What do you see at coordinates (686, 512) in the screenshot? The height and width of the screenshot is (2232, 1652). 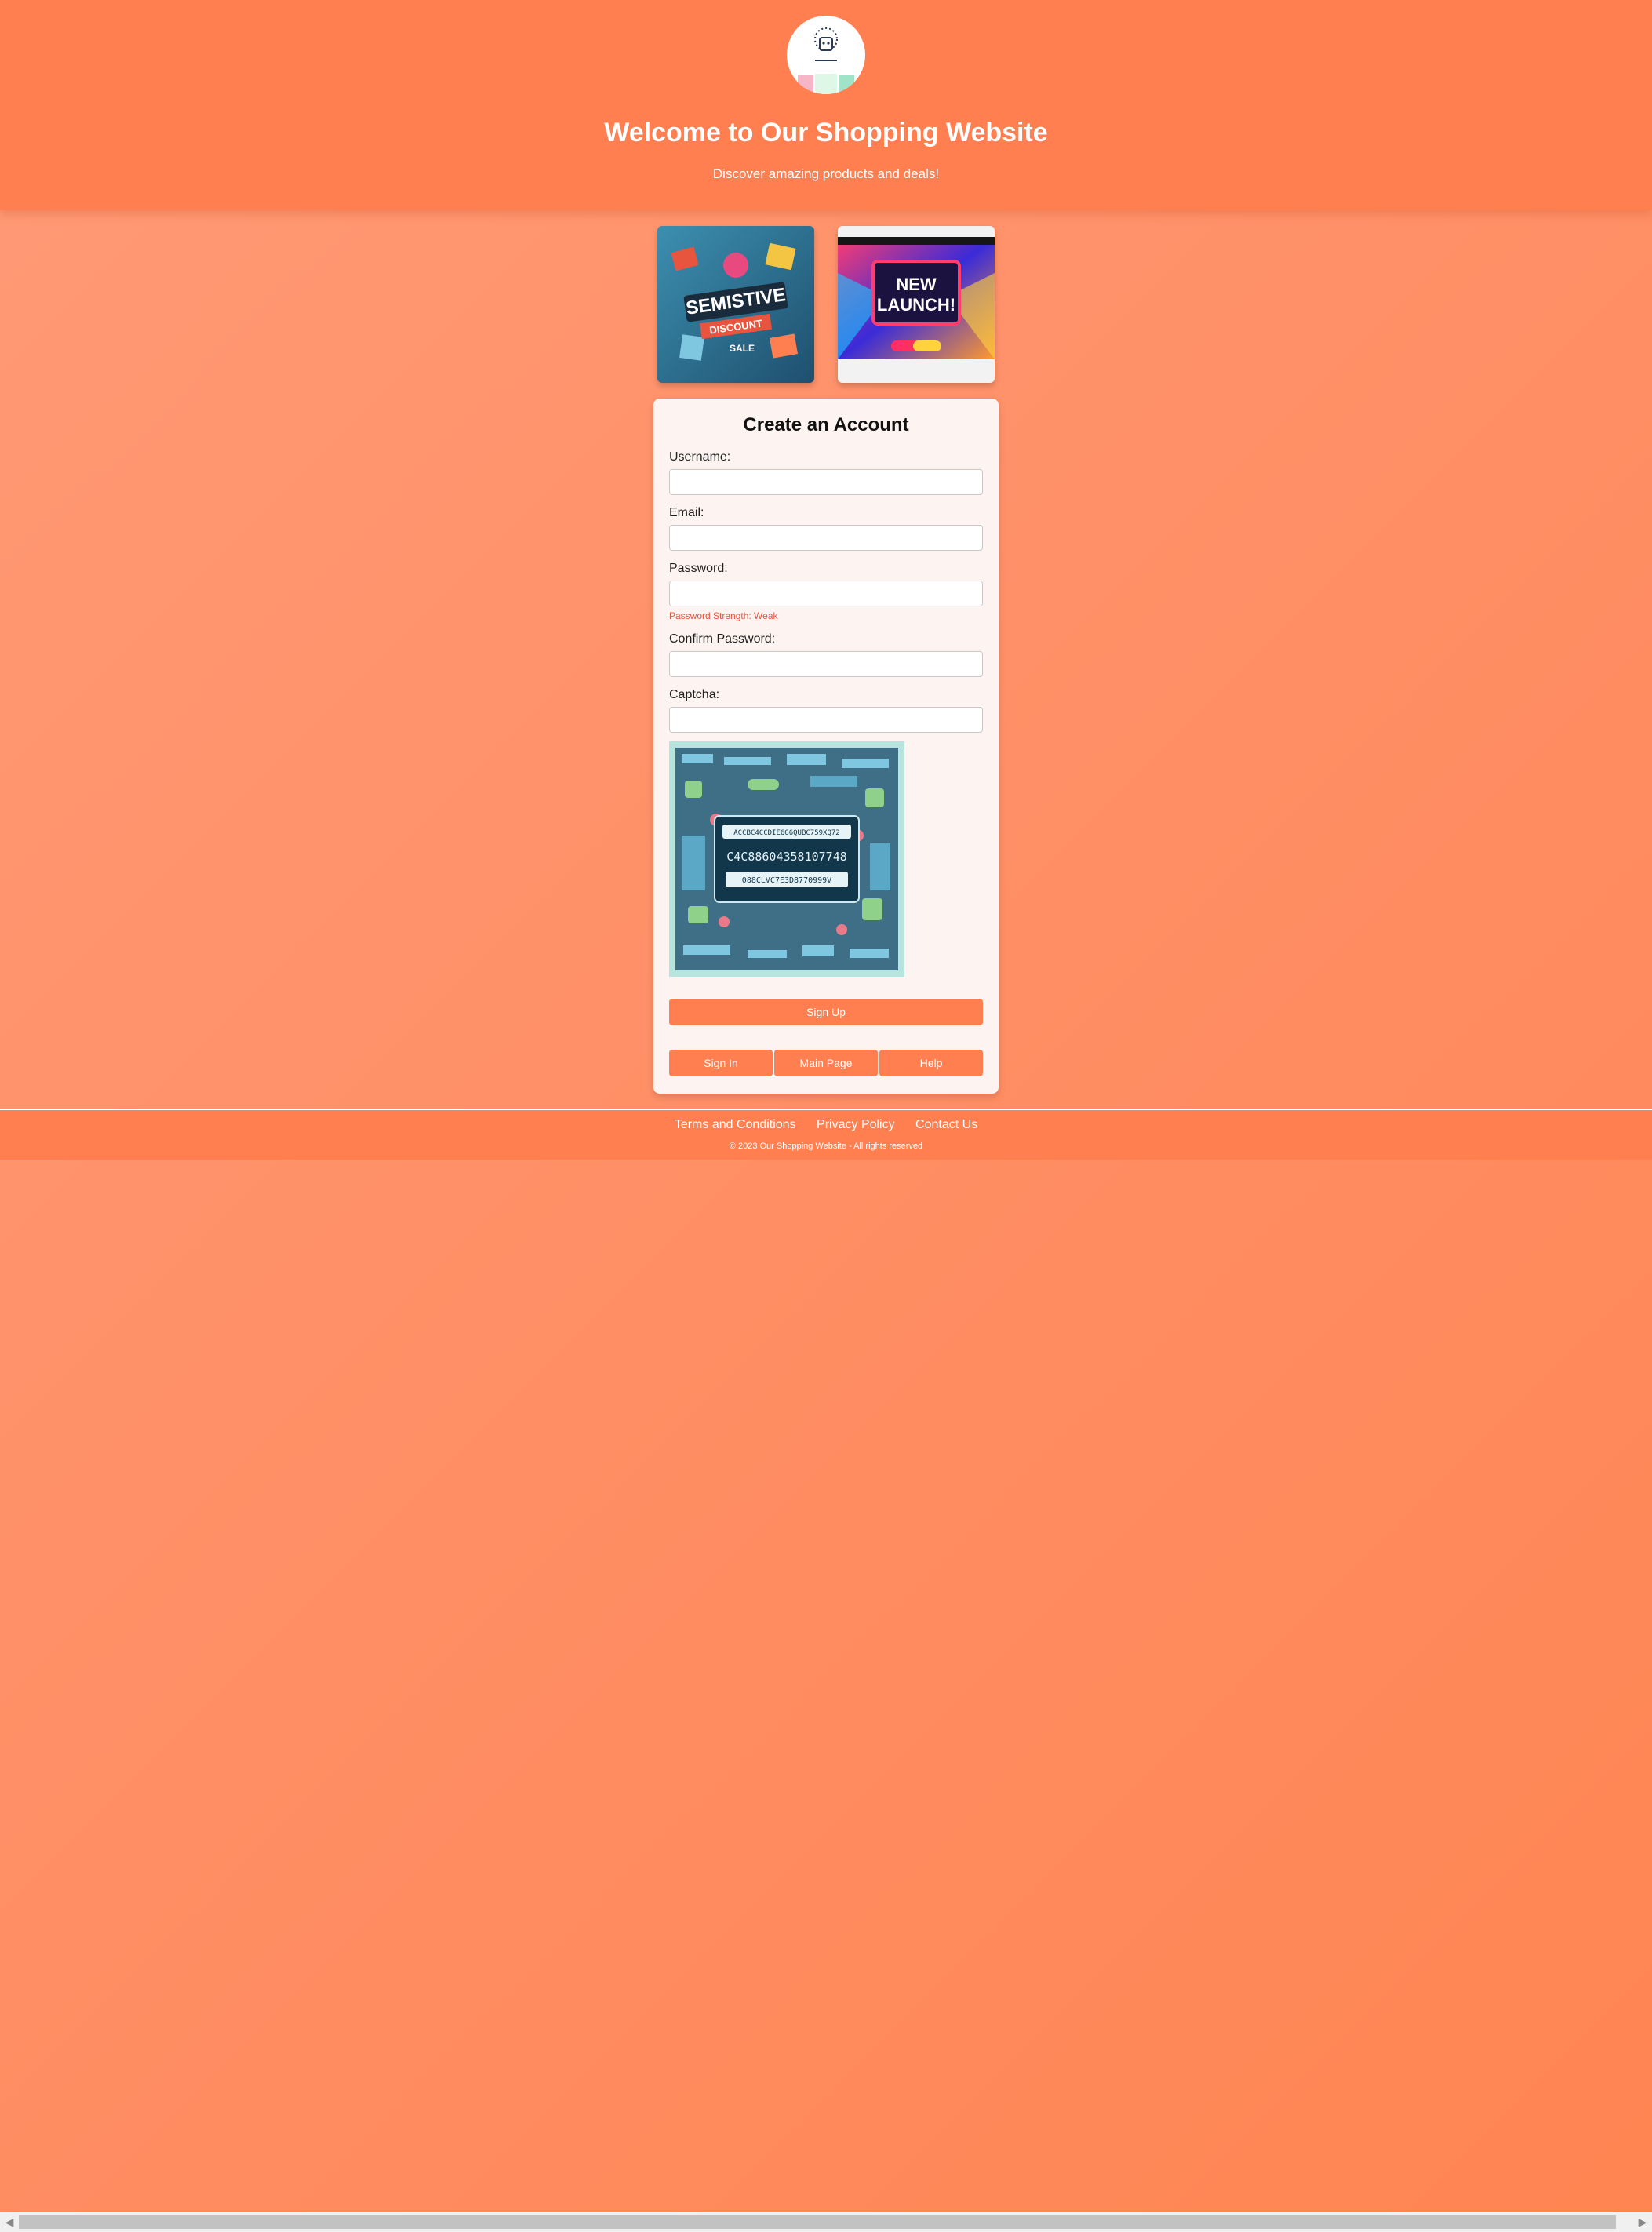 I see `email-label: Email:` at bounding box center [686, 512].